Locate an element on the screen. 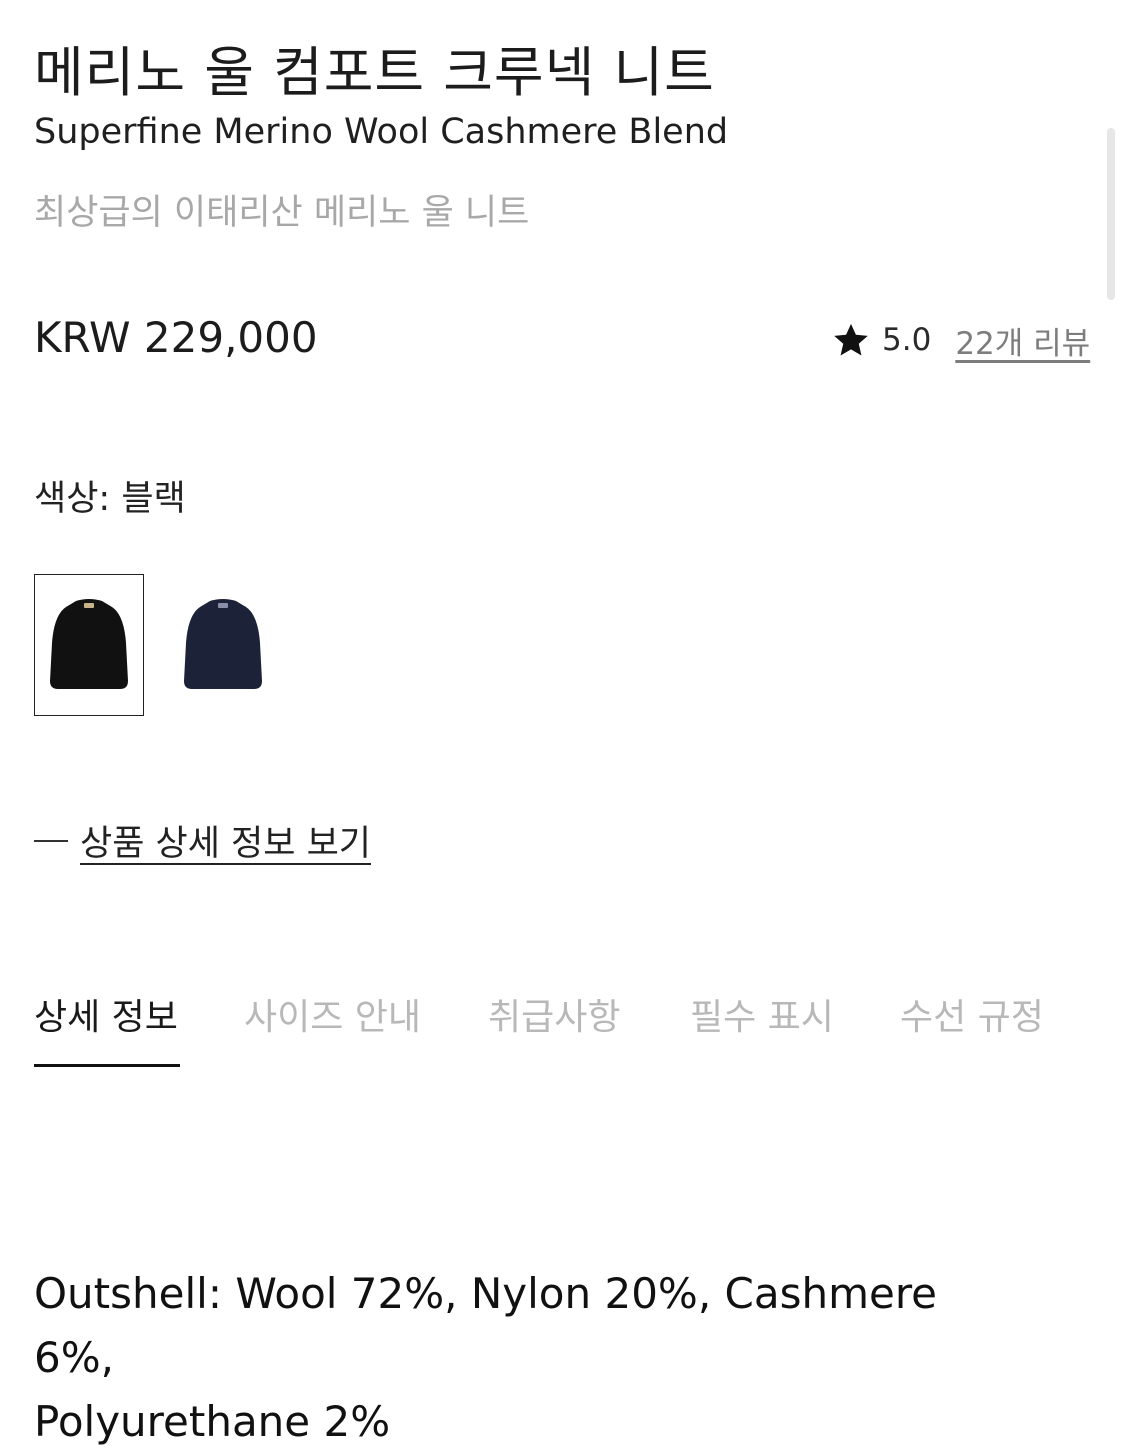  star-icon is located at coordinates (851, 339).